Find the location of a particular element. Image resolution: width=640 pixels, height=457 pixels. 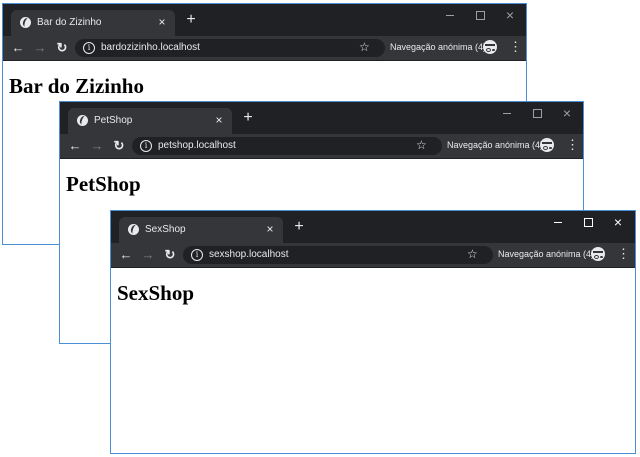

page-heading: PetShop is located at coordinates (103, 184).